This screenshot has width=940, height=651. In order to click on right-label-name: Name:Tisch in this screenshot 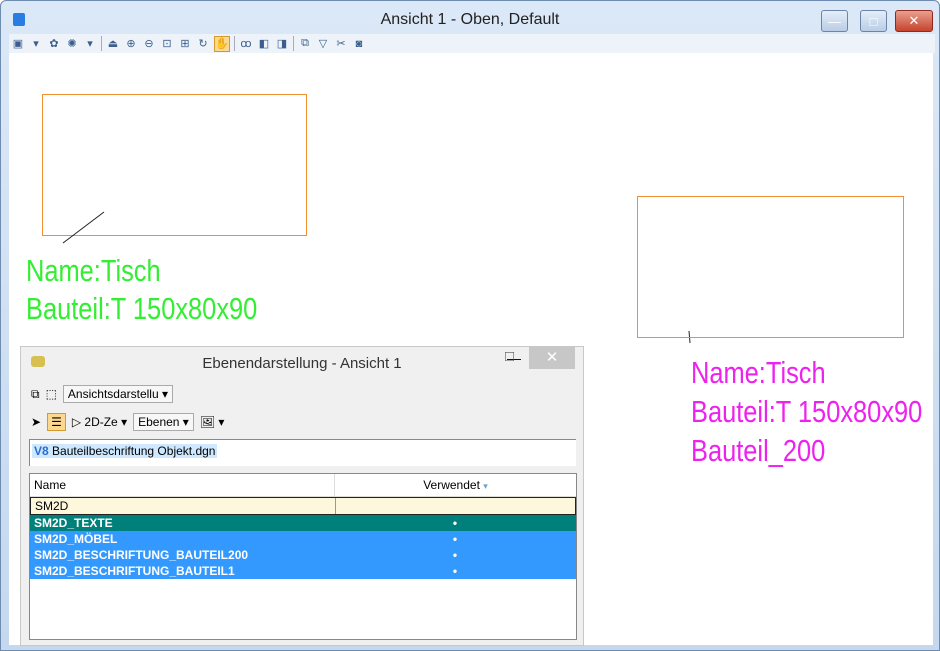, I will do `click(758, 372)`.